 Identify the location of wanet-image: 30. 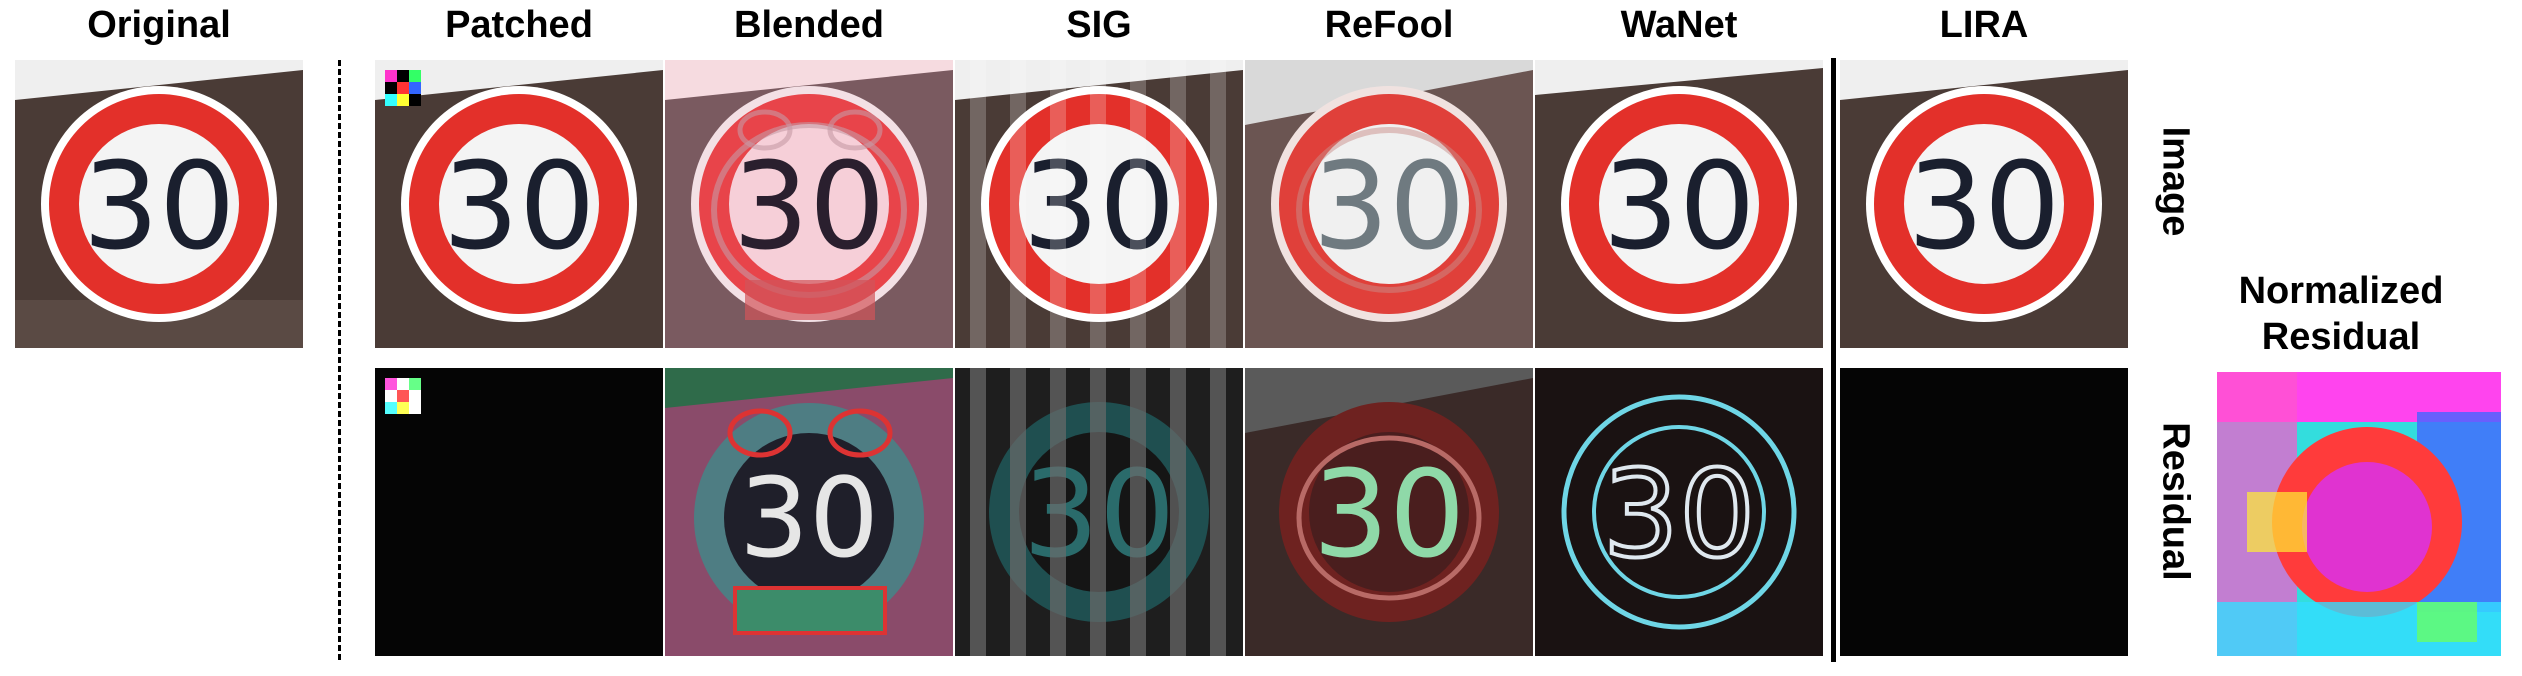
(1679, 204).